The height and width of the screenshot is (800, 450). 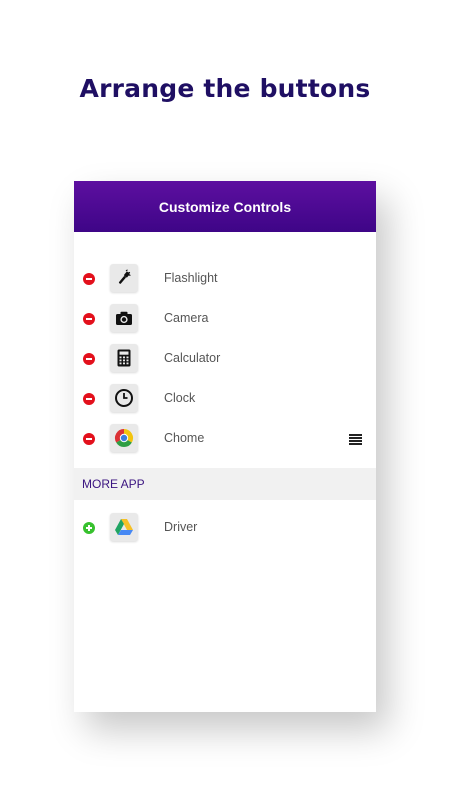 What do you see at coordinates (180, 398) in the screenshot?
I see `control-label: Clock` at bounding box center [180, 398].